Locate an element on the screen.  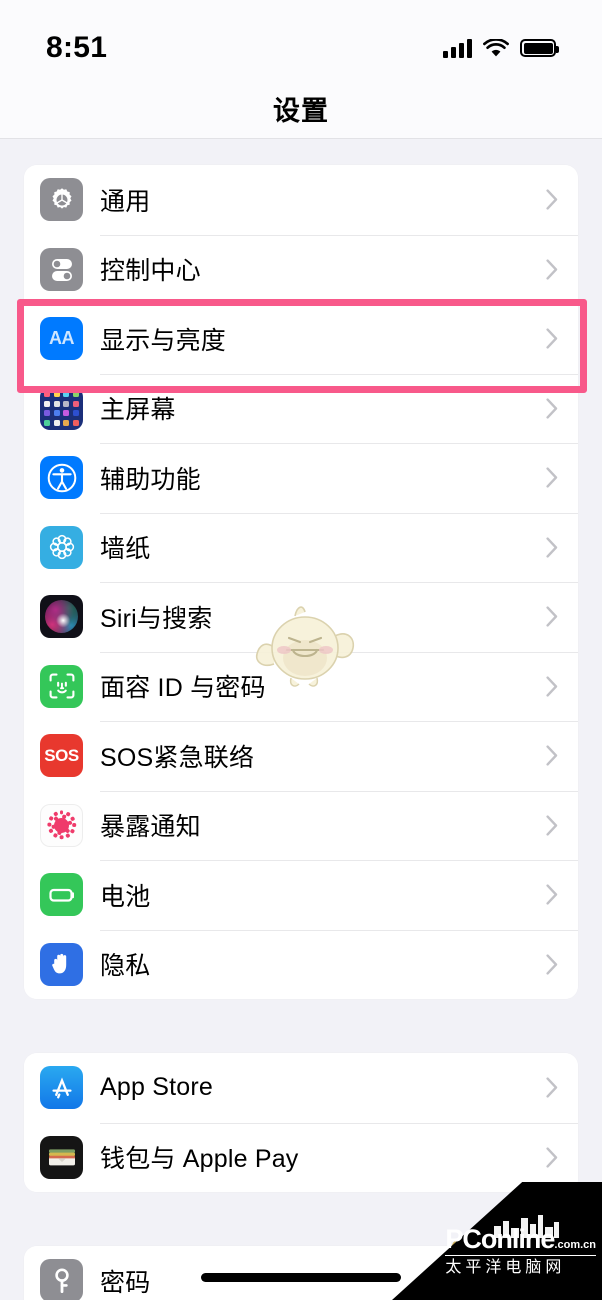
signal-bars-icon is located at coordinates (457, 48).